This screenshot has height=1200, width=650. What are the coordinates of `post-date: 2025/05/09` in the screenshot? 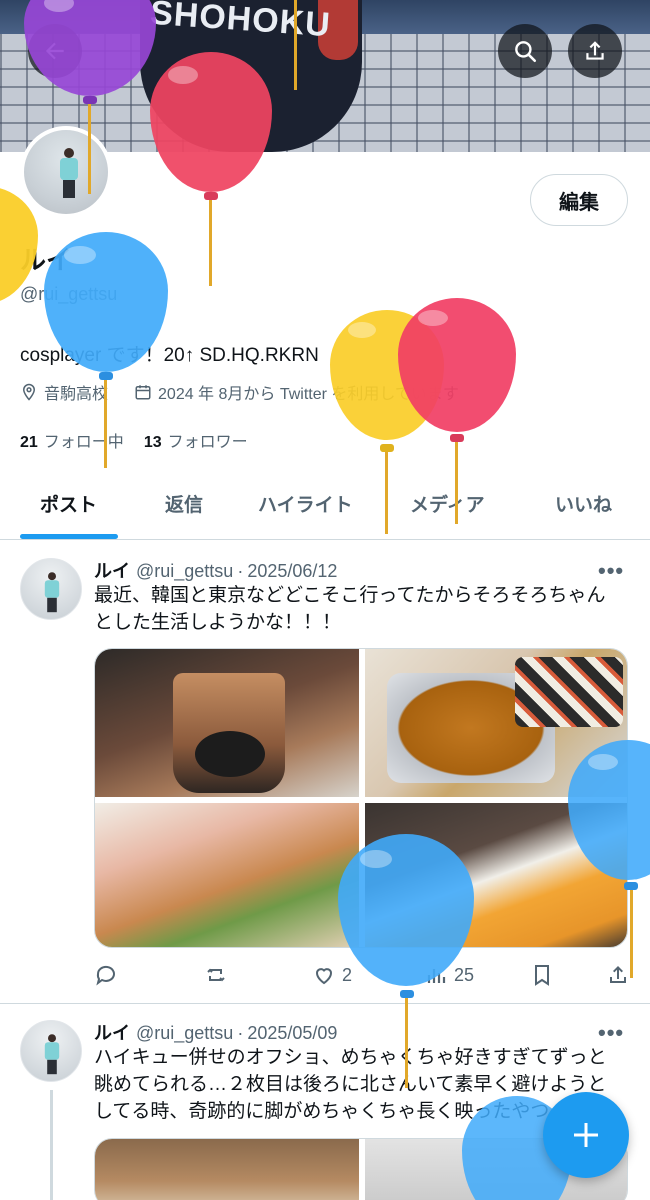 It's located at (292, 1033).